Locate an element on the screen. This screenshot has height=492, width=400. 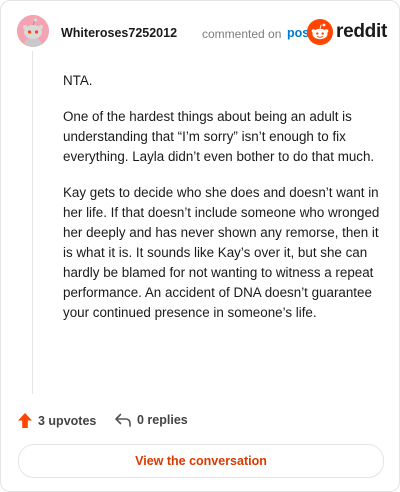
commented-on-text: commented on is located at coordinates (242, 34).